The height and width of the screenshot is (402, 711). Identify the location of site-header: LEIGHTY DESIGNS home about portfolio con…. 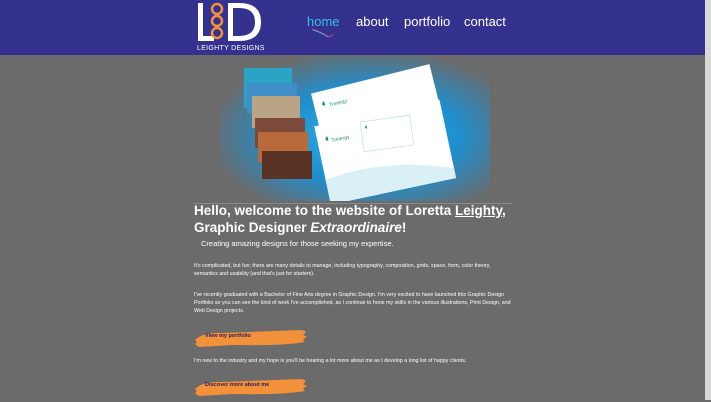
(355, 27).